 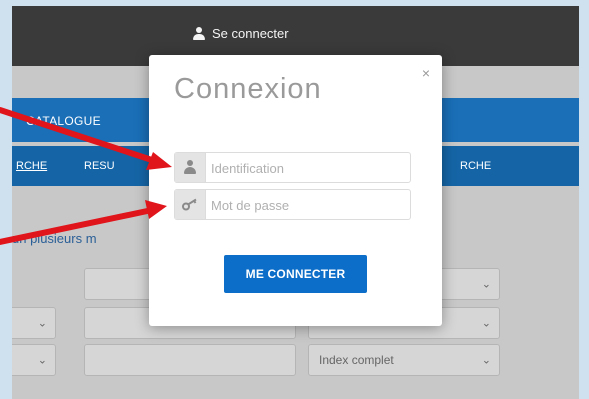 I want to click on login-button: ME CONNECTER, so click(x=295, y=274).